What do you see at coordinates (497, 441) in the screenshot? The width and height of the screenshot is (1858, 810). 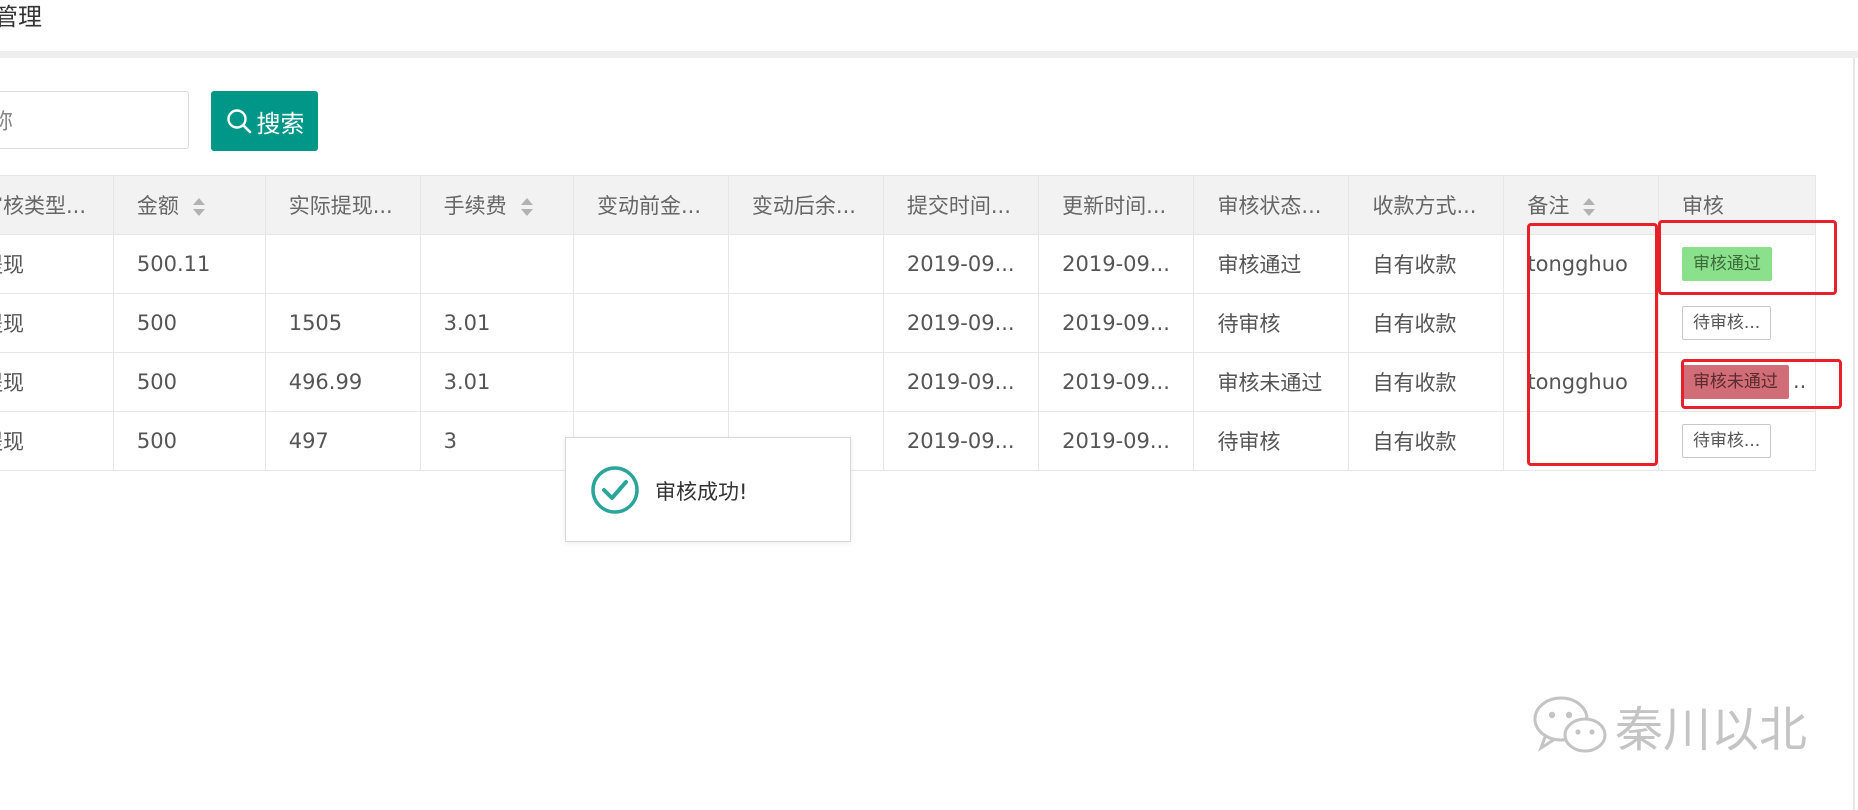 I see `table-cell: 3` at bounding box center [497, 441].